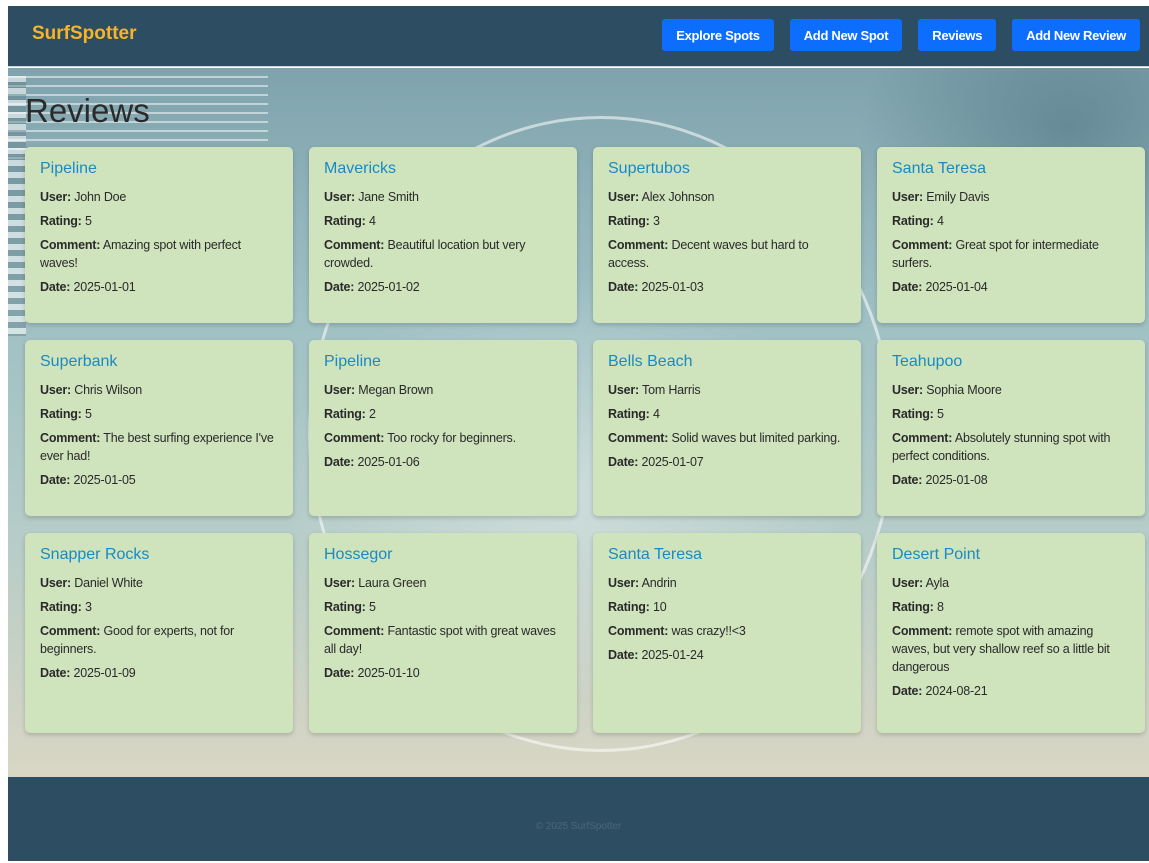 The image size is (1149, 863). What do you see at coordinates (84, 34) in the screenshot?
I see `brand-logo: SurfSpotter` at bounding box center [84, 34].